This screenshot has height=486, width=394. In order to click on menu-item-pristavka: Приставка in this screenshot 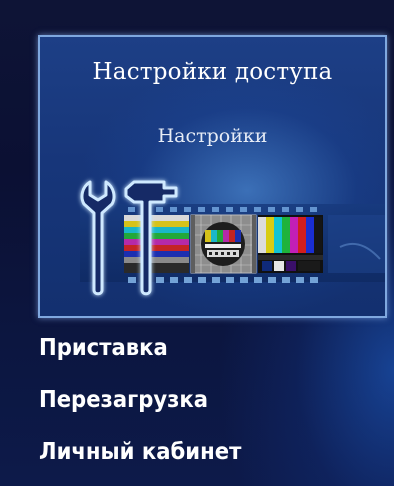, I will do `click(200, 354)`.